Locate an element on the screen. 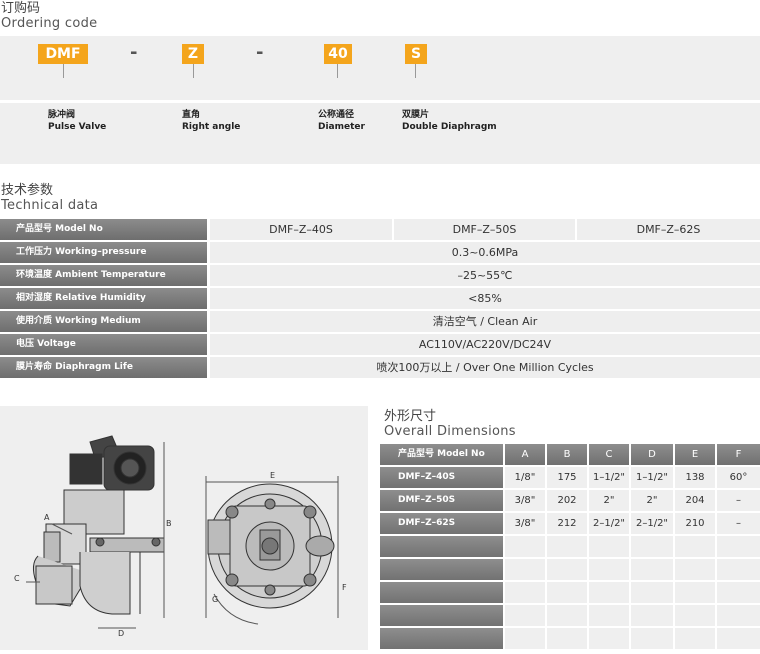 The width and height of the screenshot is (760, 654). tech-value: AC110V/AC220V/DC24V is located at coordinates (485, 344).